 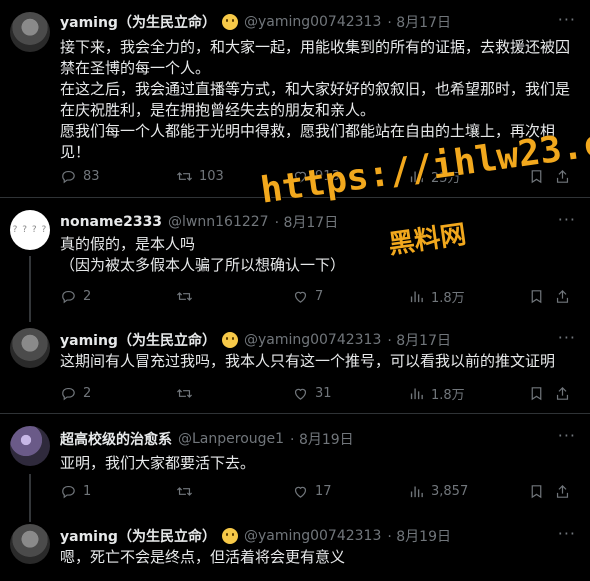 I want to click on post-text: 这期间有人冒充过我吗，我本人只有这一个推号，可以看我以前的推文证明, so click(x=318, y=361).